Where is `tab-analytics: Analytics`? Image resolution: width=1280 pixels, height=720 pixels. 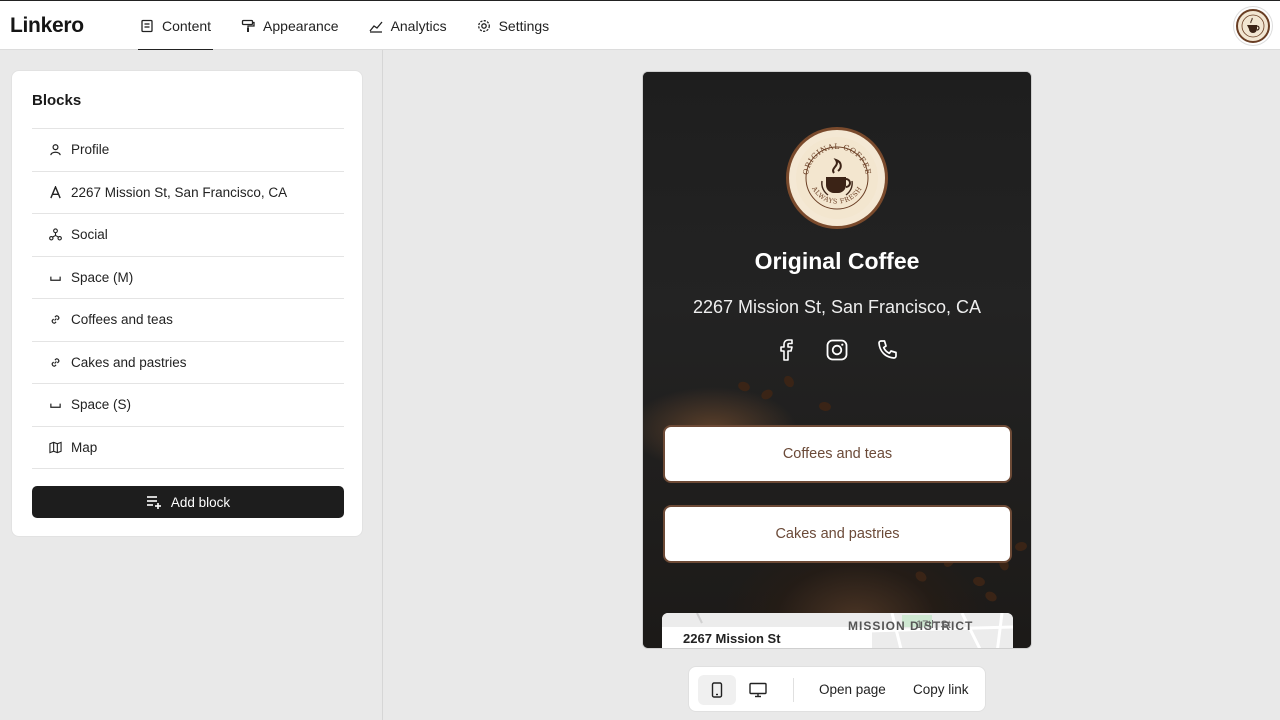
tab-analytics: Analytics is located at coordinates (407, 25).